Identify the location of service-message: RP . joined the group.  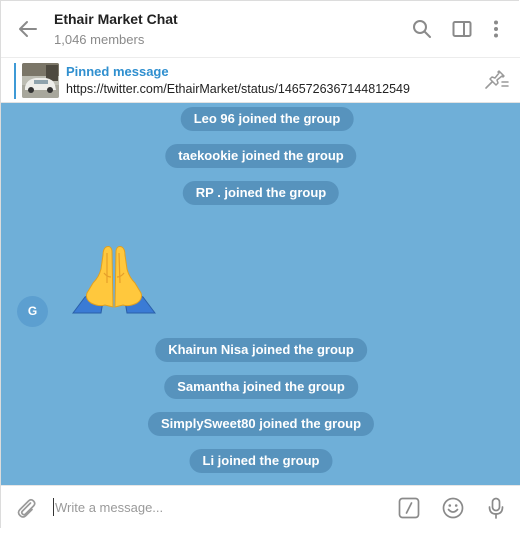
(261, 193).